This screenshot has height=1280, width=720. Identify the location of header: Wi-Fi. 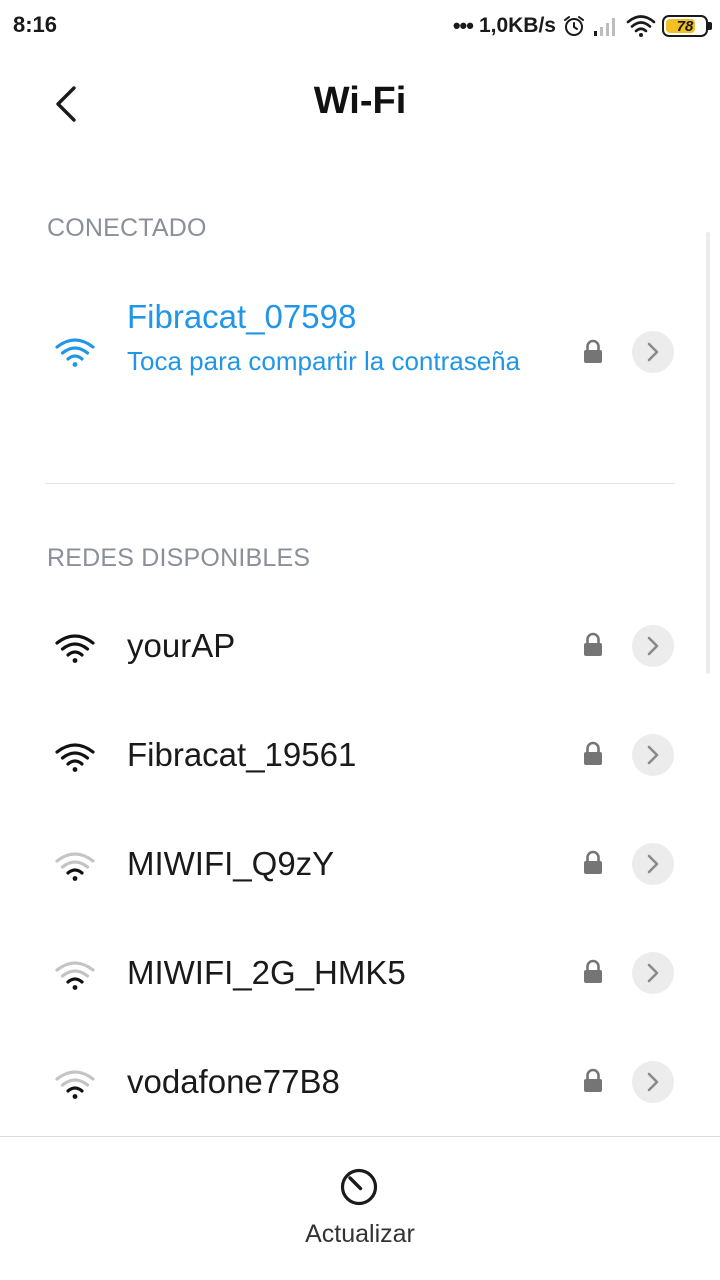
(360, 104).